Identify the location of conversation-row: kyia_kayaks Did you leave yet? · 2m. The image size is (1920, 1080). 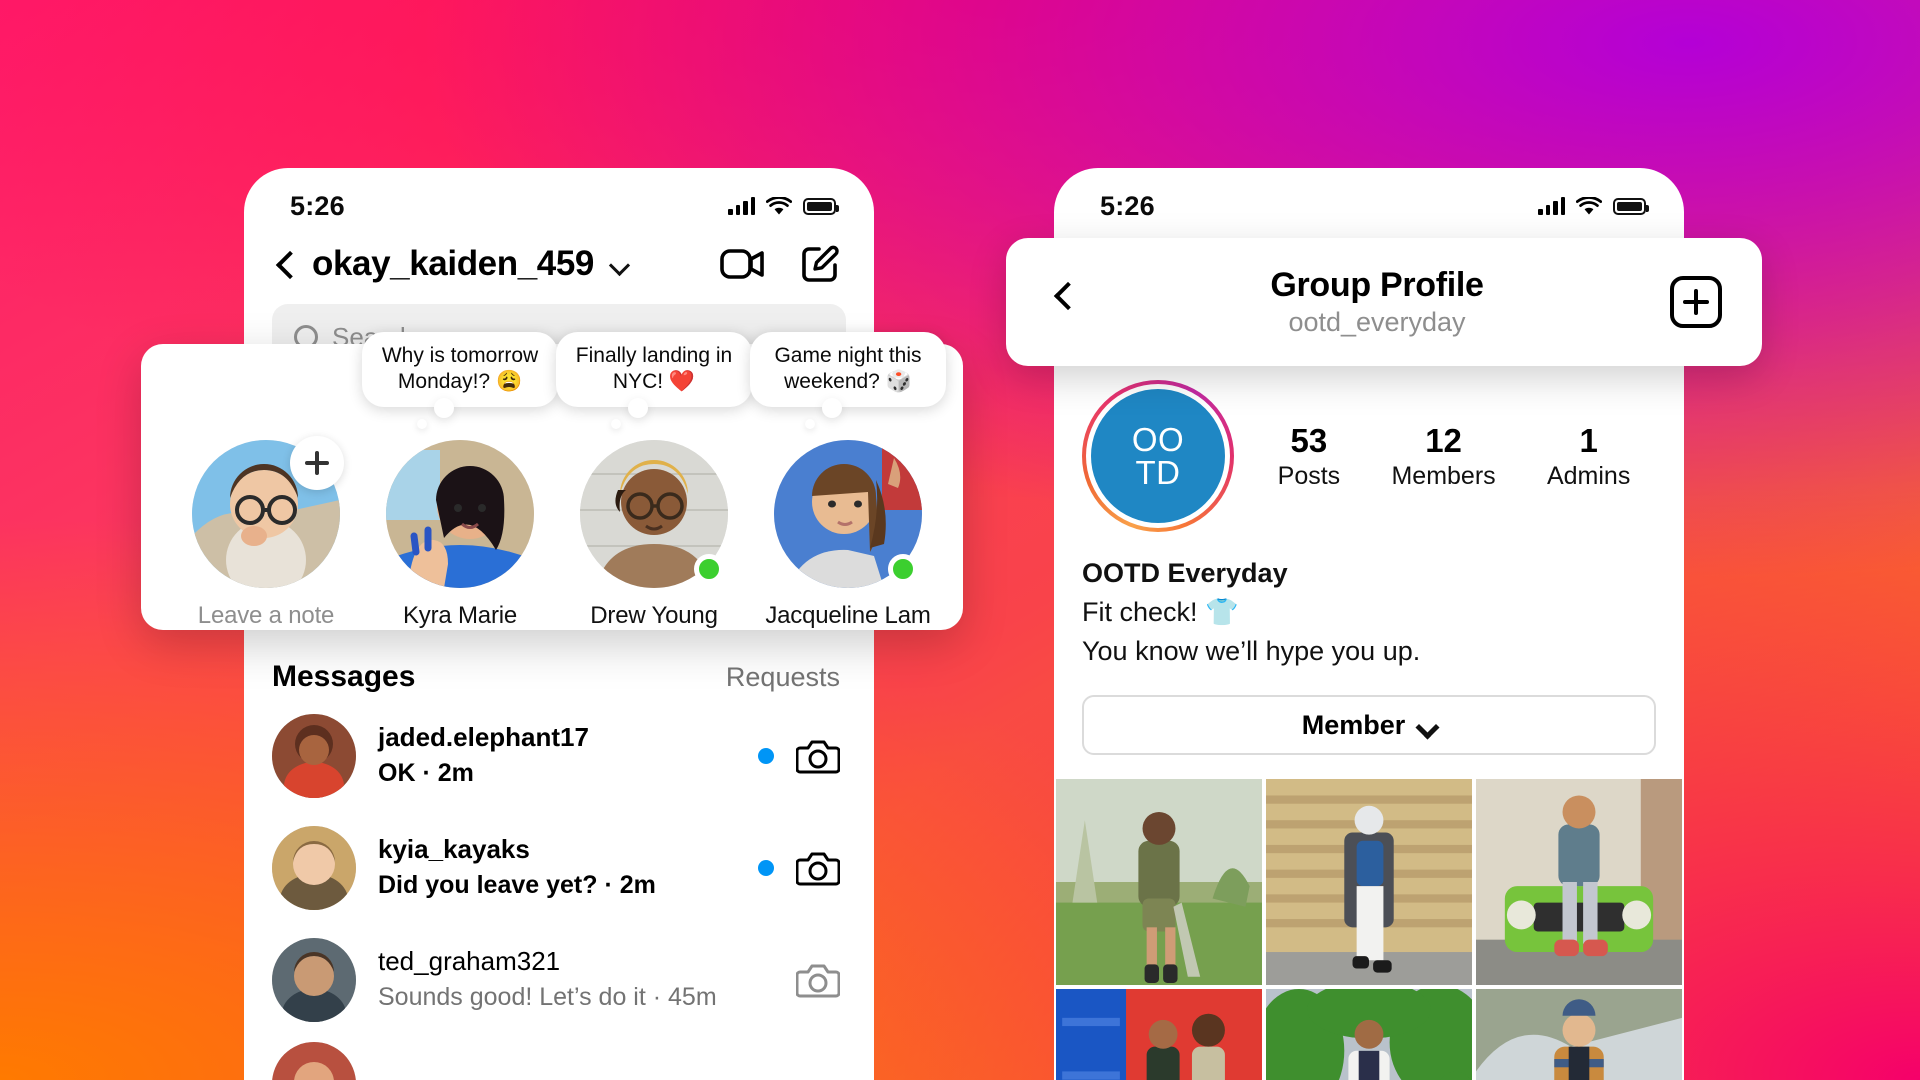
(559, 868).